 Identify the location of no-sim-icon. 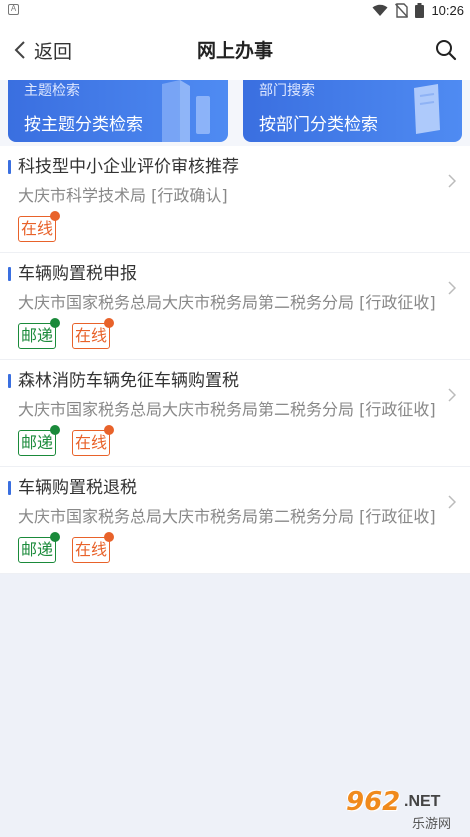
(402, 10).